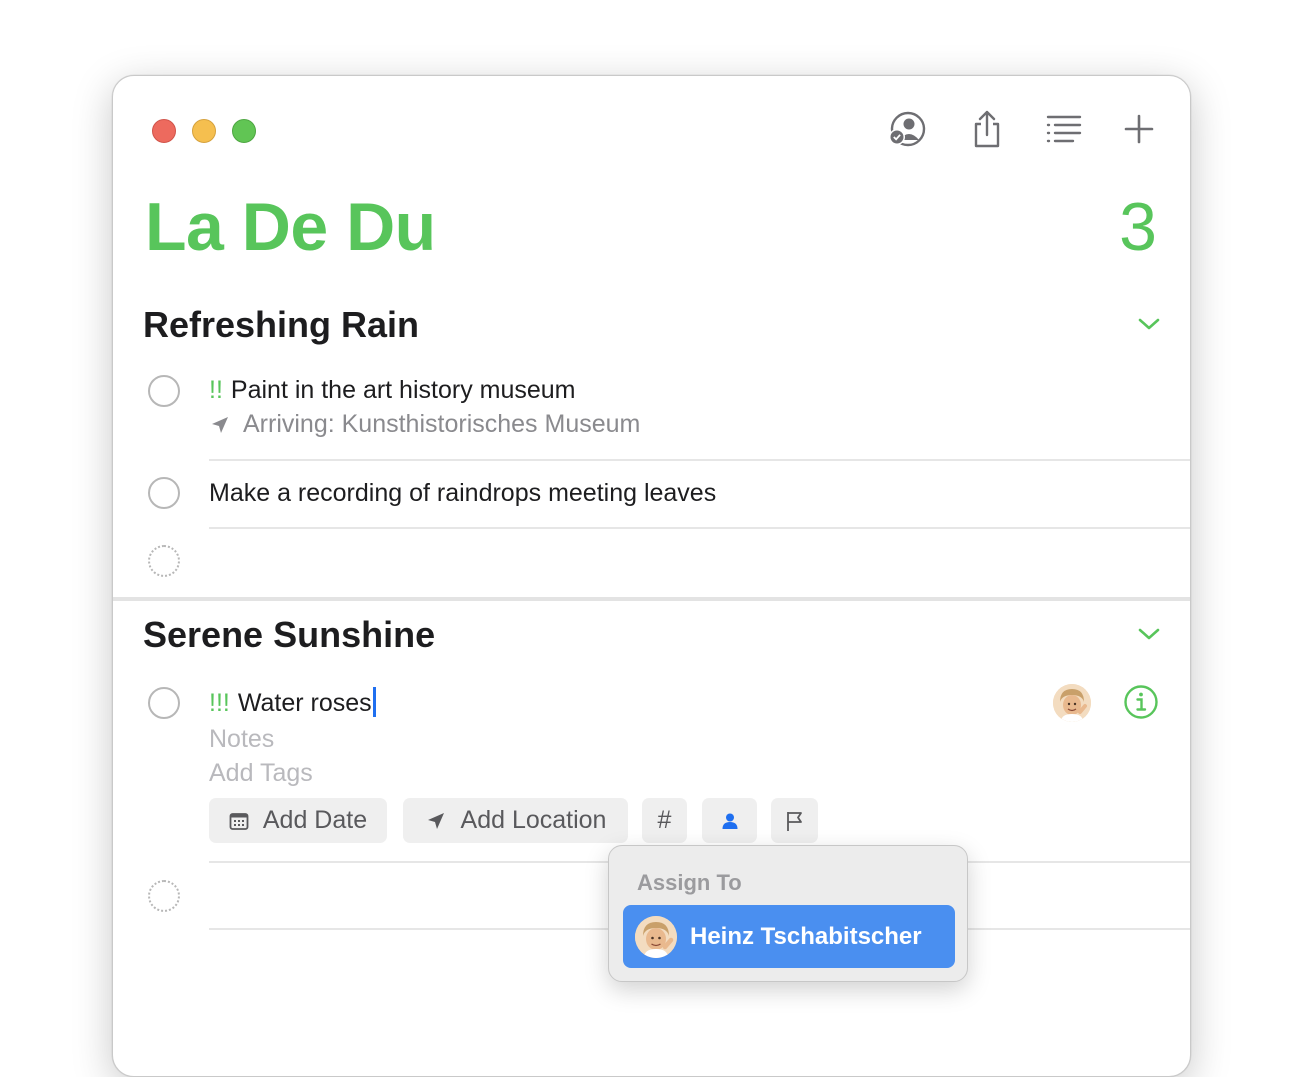  Describe the element at coordinates (241, 739) in the screenshot. I see `notes-field: Notes` at that location.